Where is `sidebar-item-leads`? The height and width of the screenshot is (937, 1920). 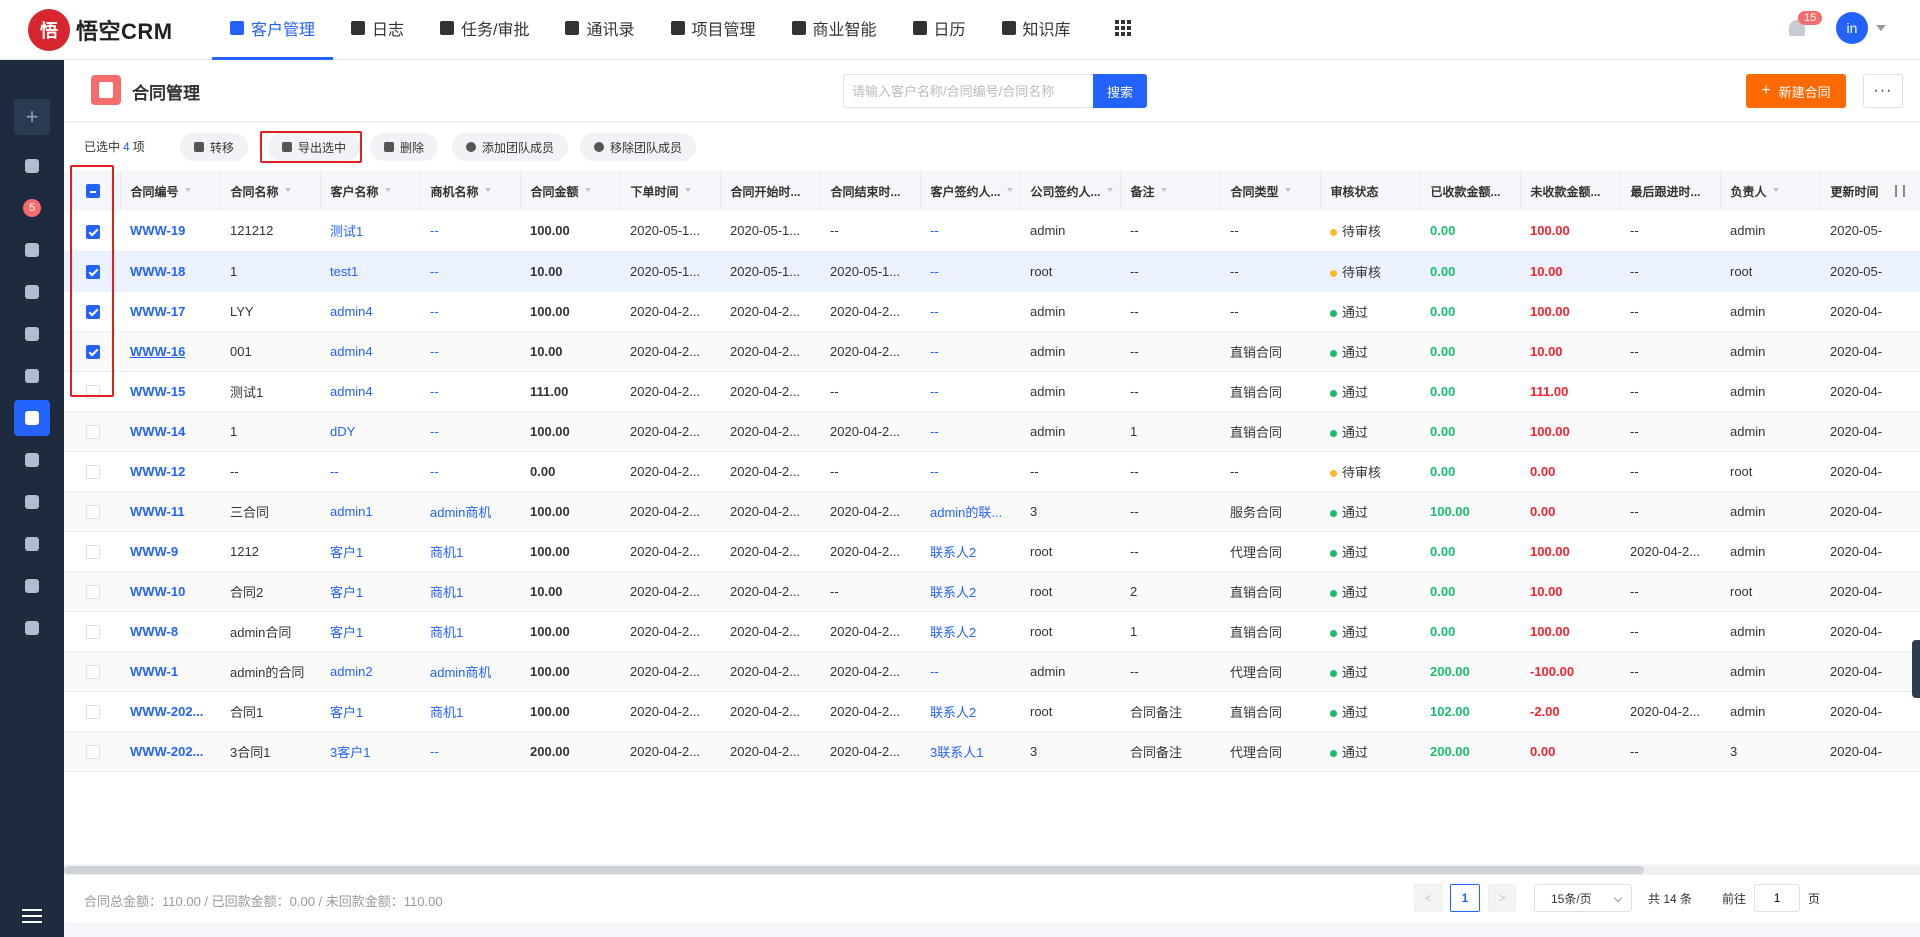
sidebar-item-leads is located at coordinates (32, 250).